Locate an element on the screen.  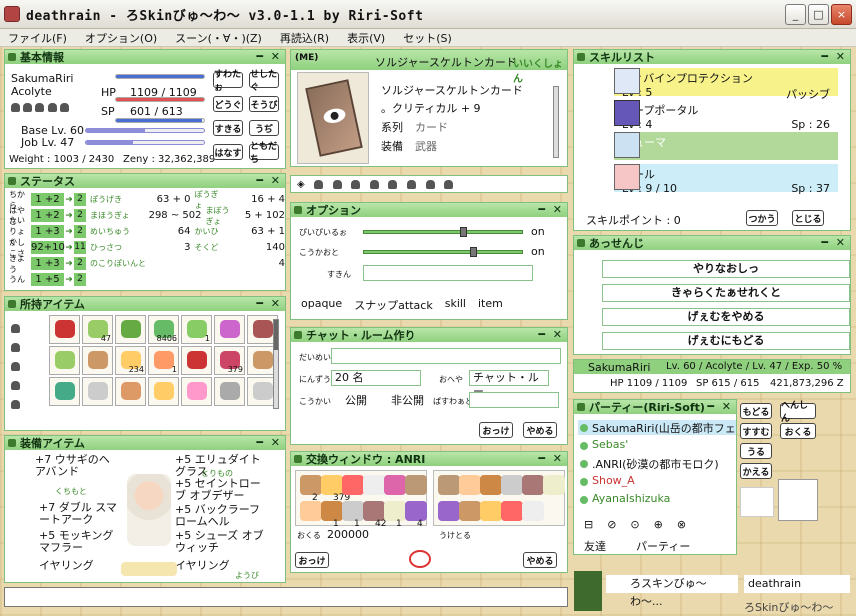
sound-slider is located at coordinates (443, 252).